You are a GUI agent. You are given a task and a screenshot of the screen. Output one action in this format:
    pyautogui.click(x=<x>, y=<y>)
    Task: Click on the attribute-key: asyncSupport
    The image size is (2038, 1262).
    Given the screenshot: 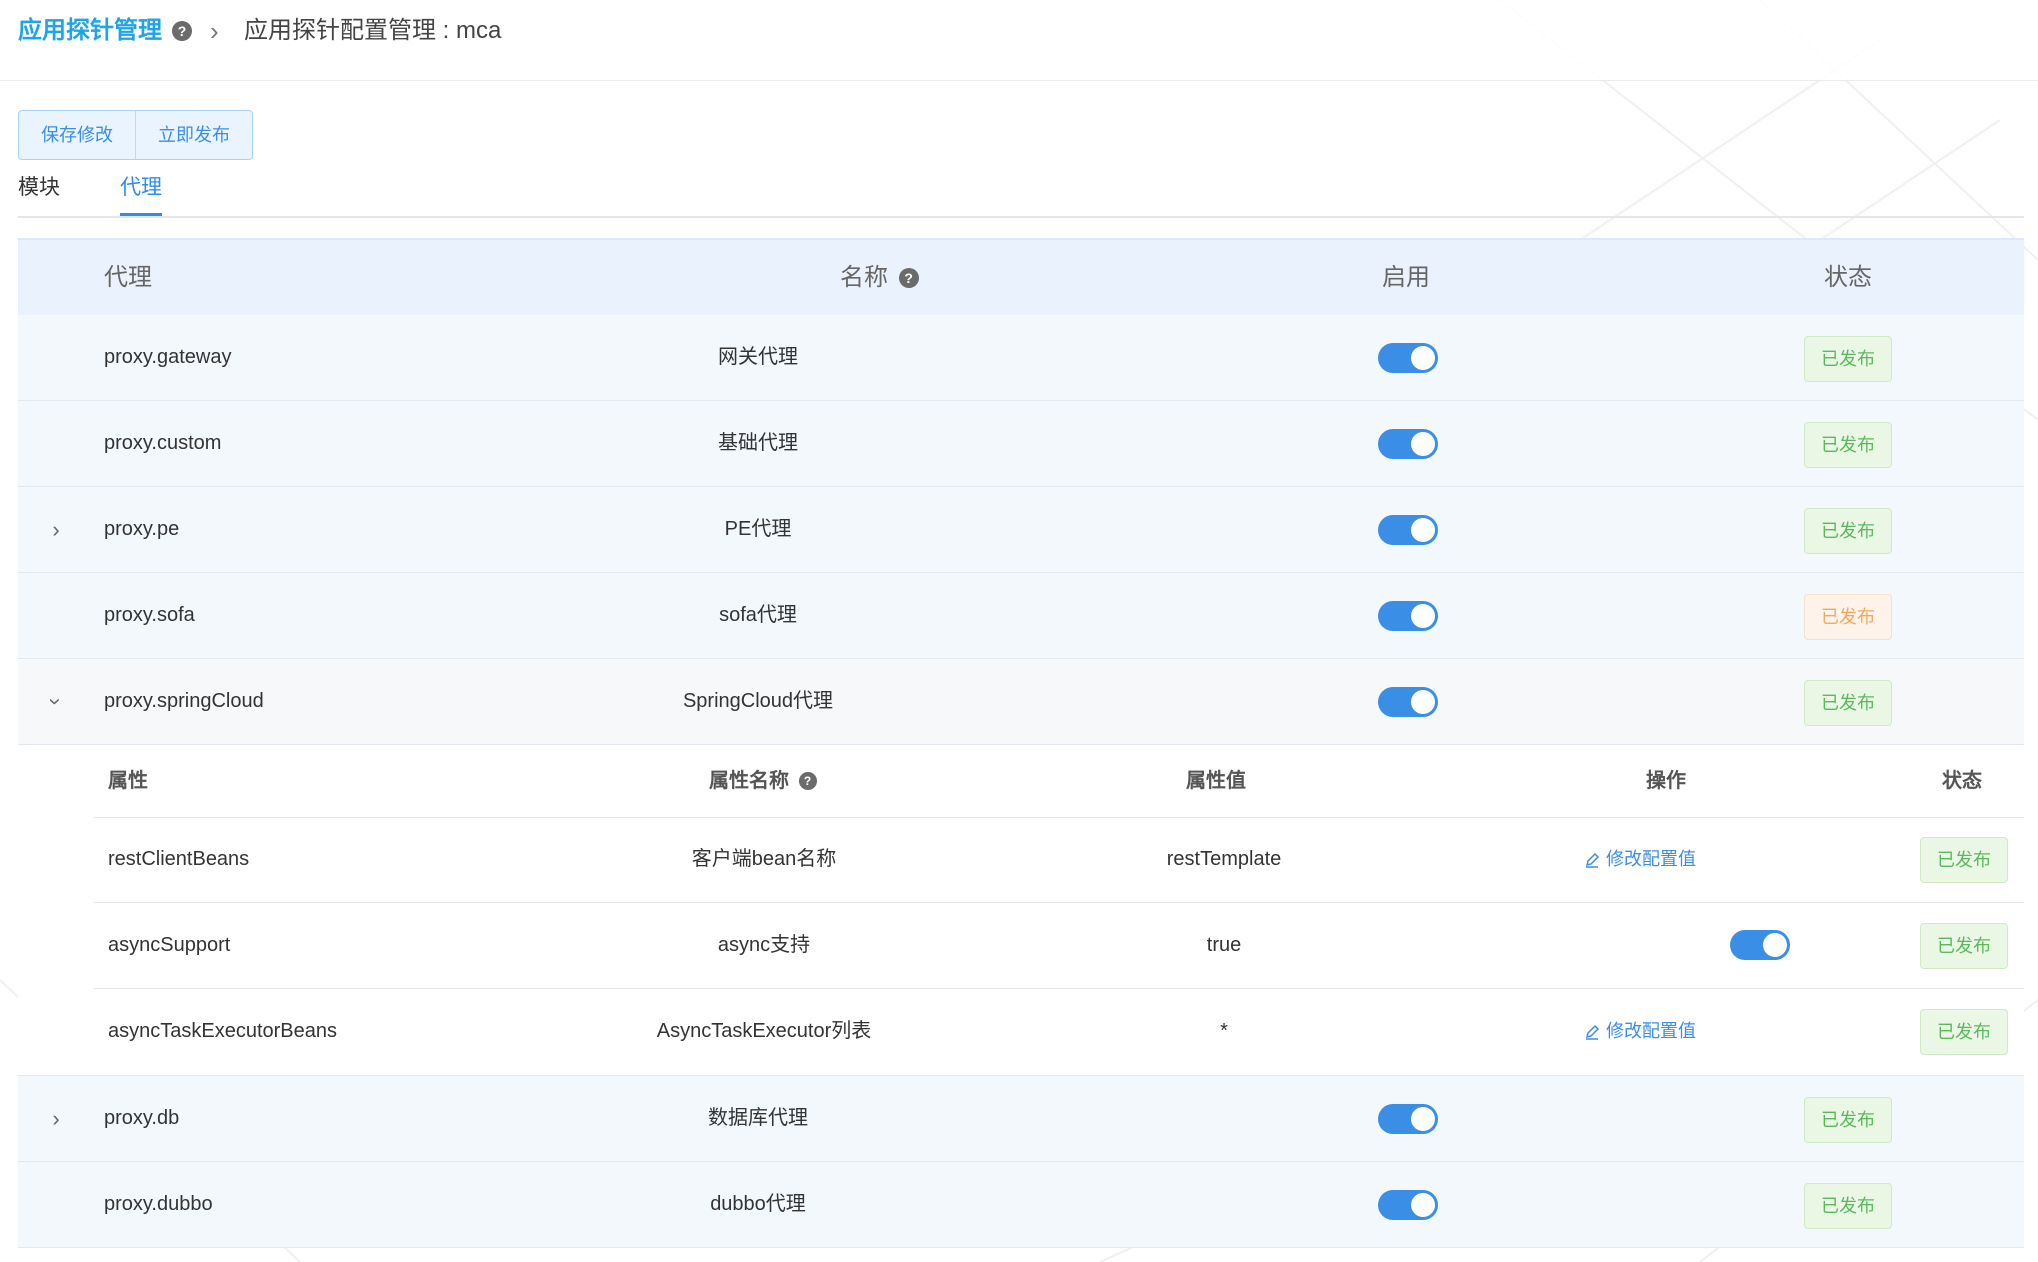 What is the action you would take?
    pyautogui.click(x=169, y=945)
    